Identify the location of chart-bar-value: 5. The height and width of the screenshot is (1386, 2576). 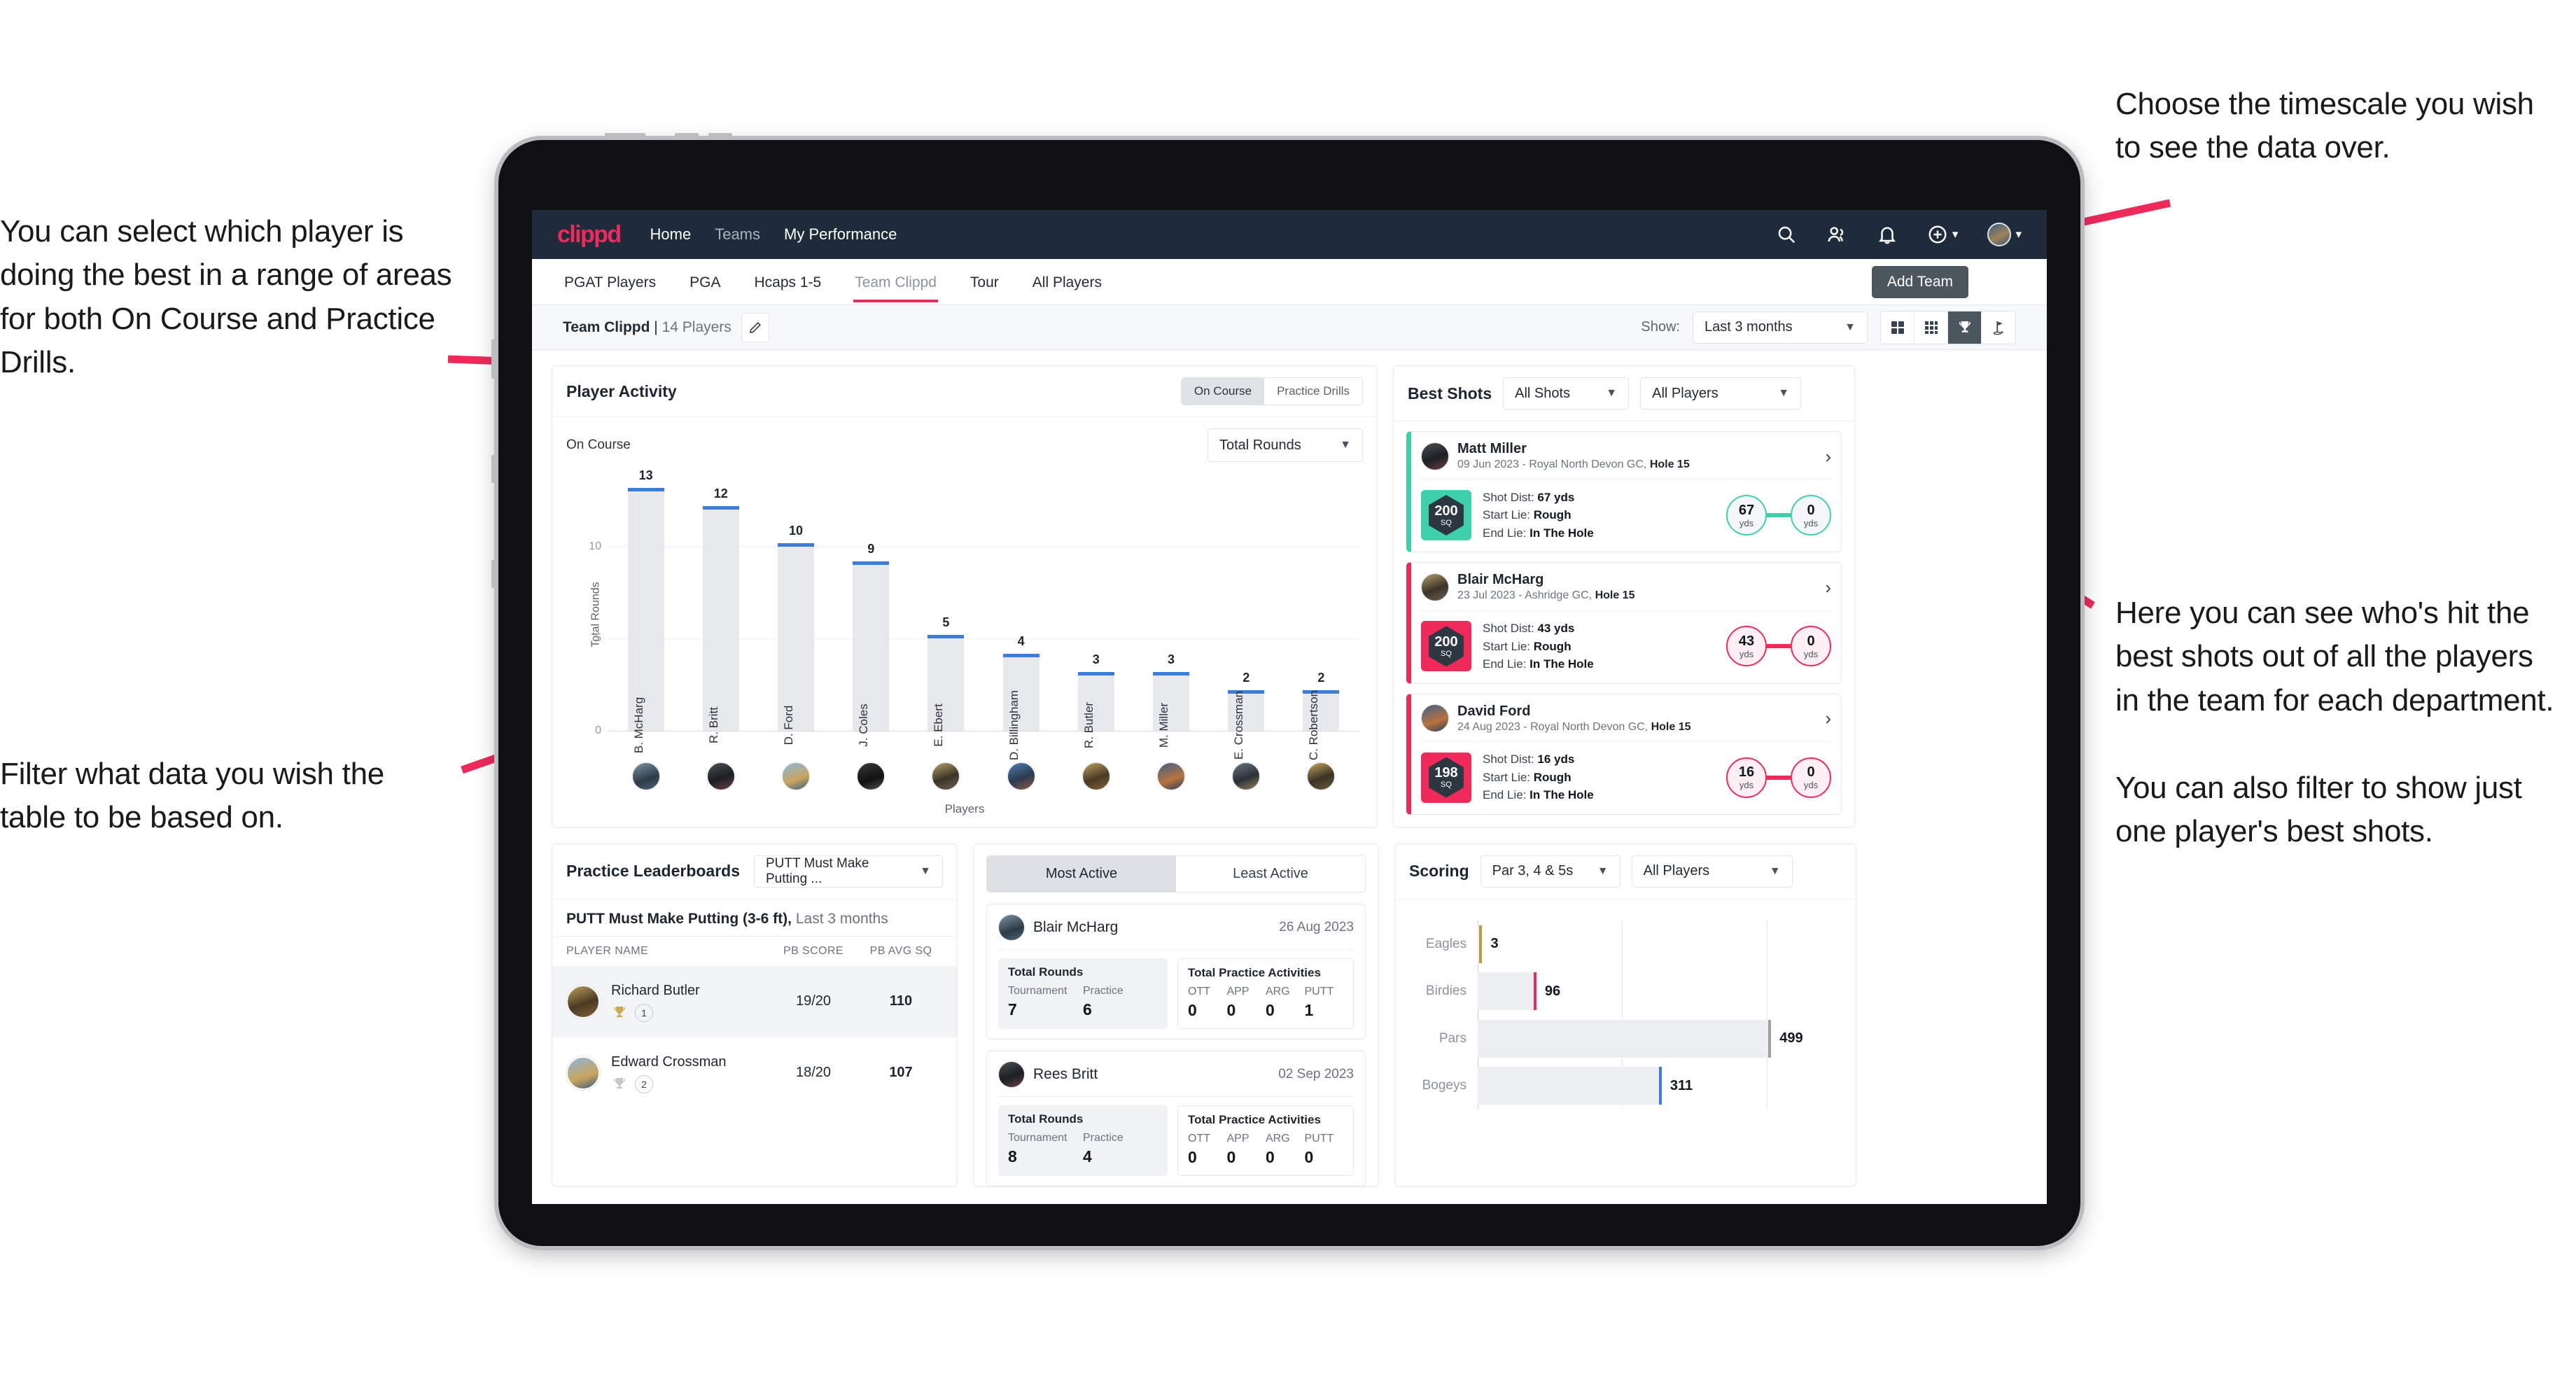
(946, 622).